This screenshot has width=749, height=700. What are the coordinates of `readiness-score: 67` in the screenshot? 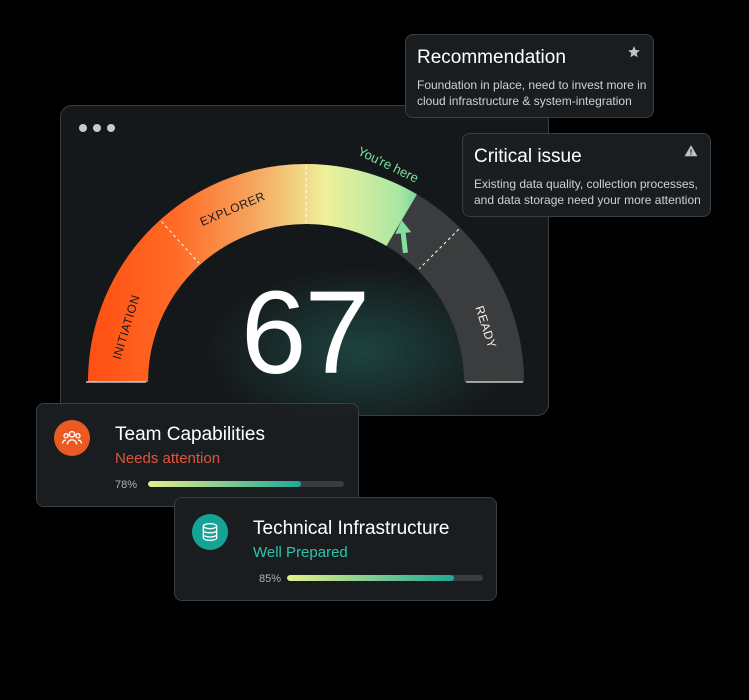 It's located at (305, 333).